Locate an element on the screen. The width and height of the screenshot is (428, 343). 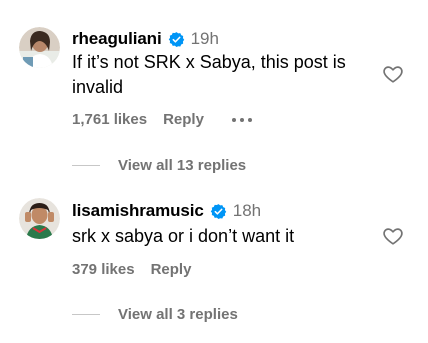
view-replies-label: View all 3 replies is located at coordinates (178, 314).